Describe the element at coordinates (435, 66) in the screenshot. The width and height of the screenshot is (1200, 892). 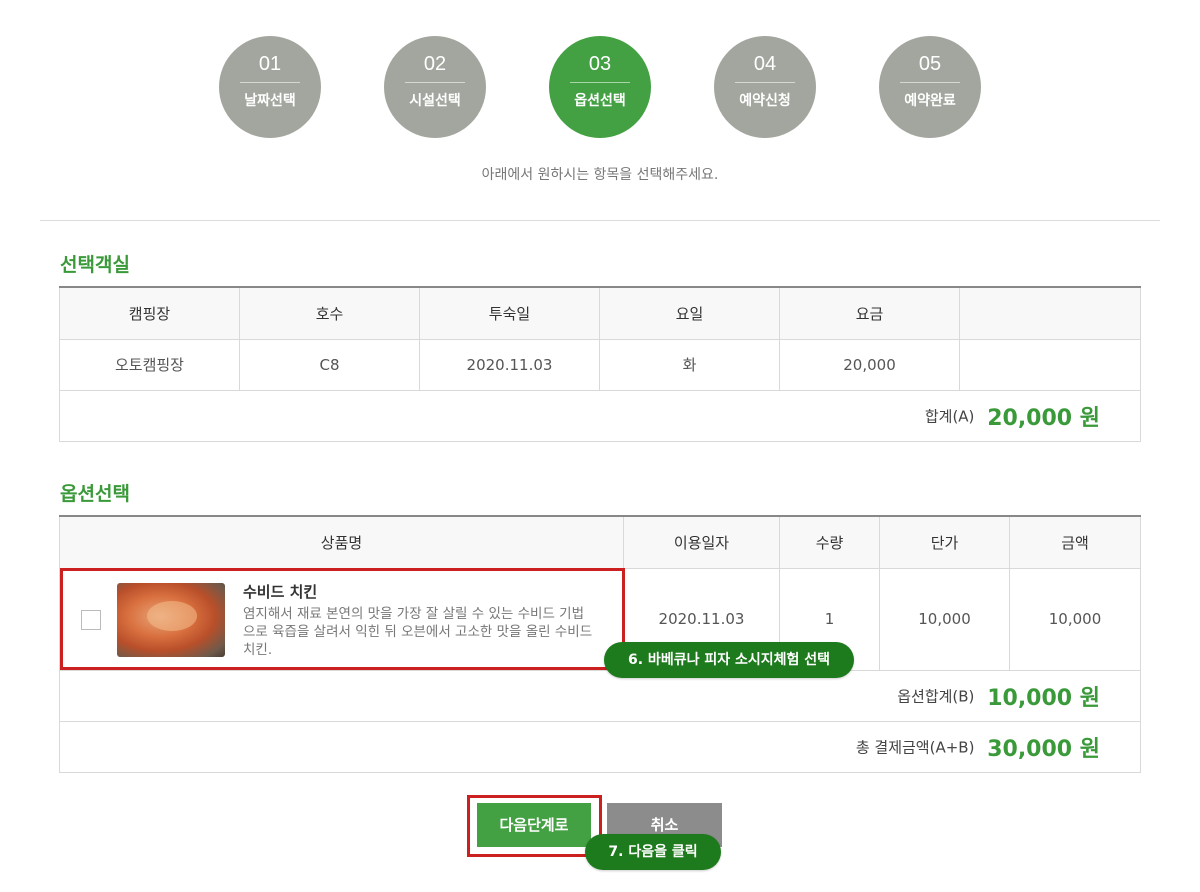
I see `step-number: 02` at that location.